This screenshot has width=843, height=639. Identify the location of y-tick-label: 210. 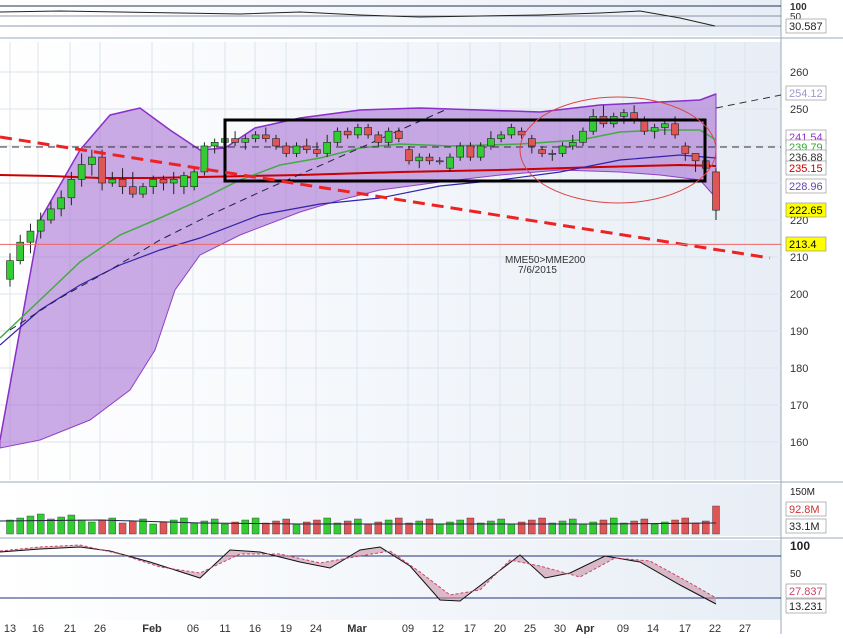
(799, 258).